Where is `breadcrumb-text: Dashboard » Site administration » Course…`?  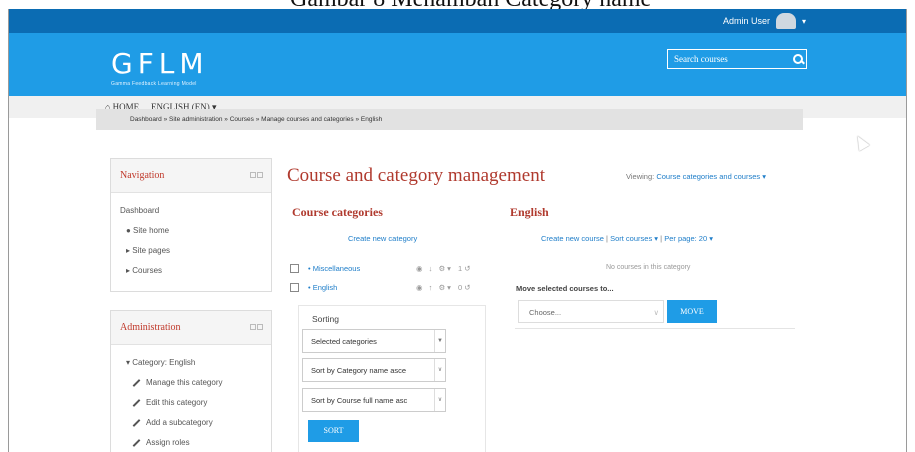 breadcrumb-text: Dashboard » Site administration » Course… is located at coordinates (256, 119).